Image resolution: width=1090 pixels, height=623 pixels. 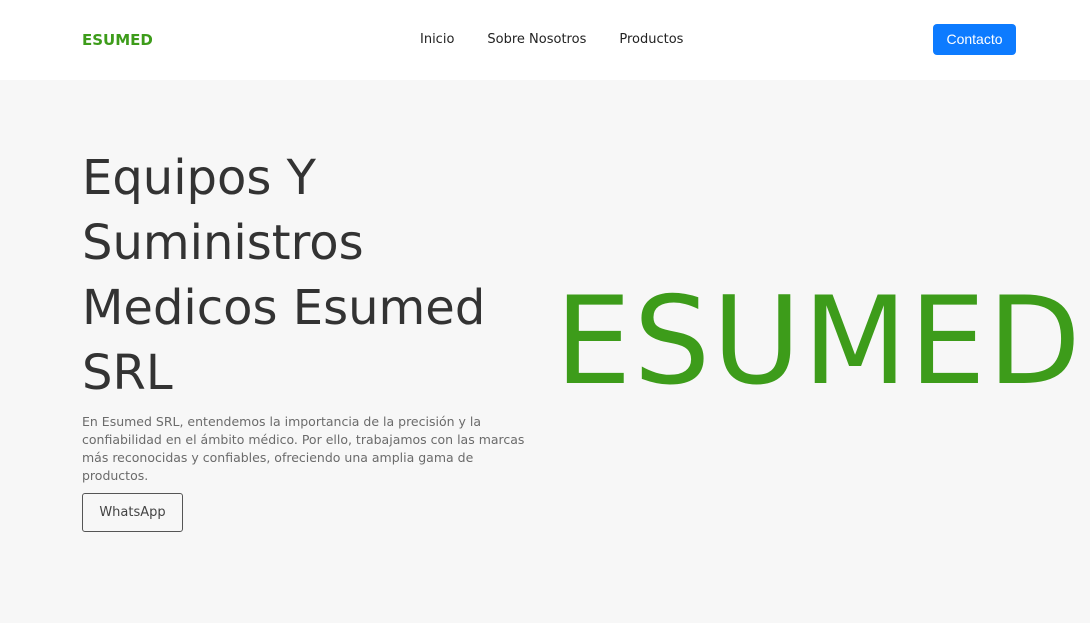 What do you see at coordinates (819, 341) in the screenshot?
I see `hero-logo-text: ESUMED` at bounding box center [819, 341].